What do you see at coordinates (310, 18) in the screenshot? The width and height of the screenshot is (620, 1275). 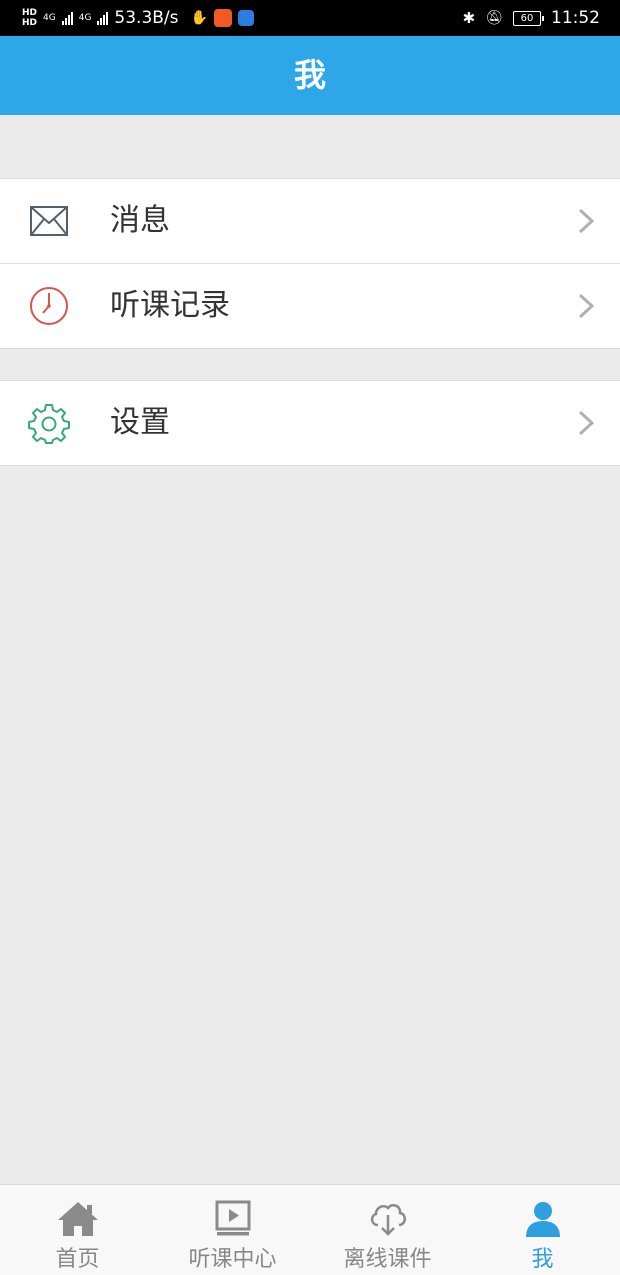 I see `status-bar: HD HD 4G 4G 53.3B/s ✋ ✱ 🔕︎ 60 11:52` at bounding box center [310, 18].